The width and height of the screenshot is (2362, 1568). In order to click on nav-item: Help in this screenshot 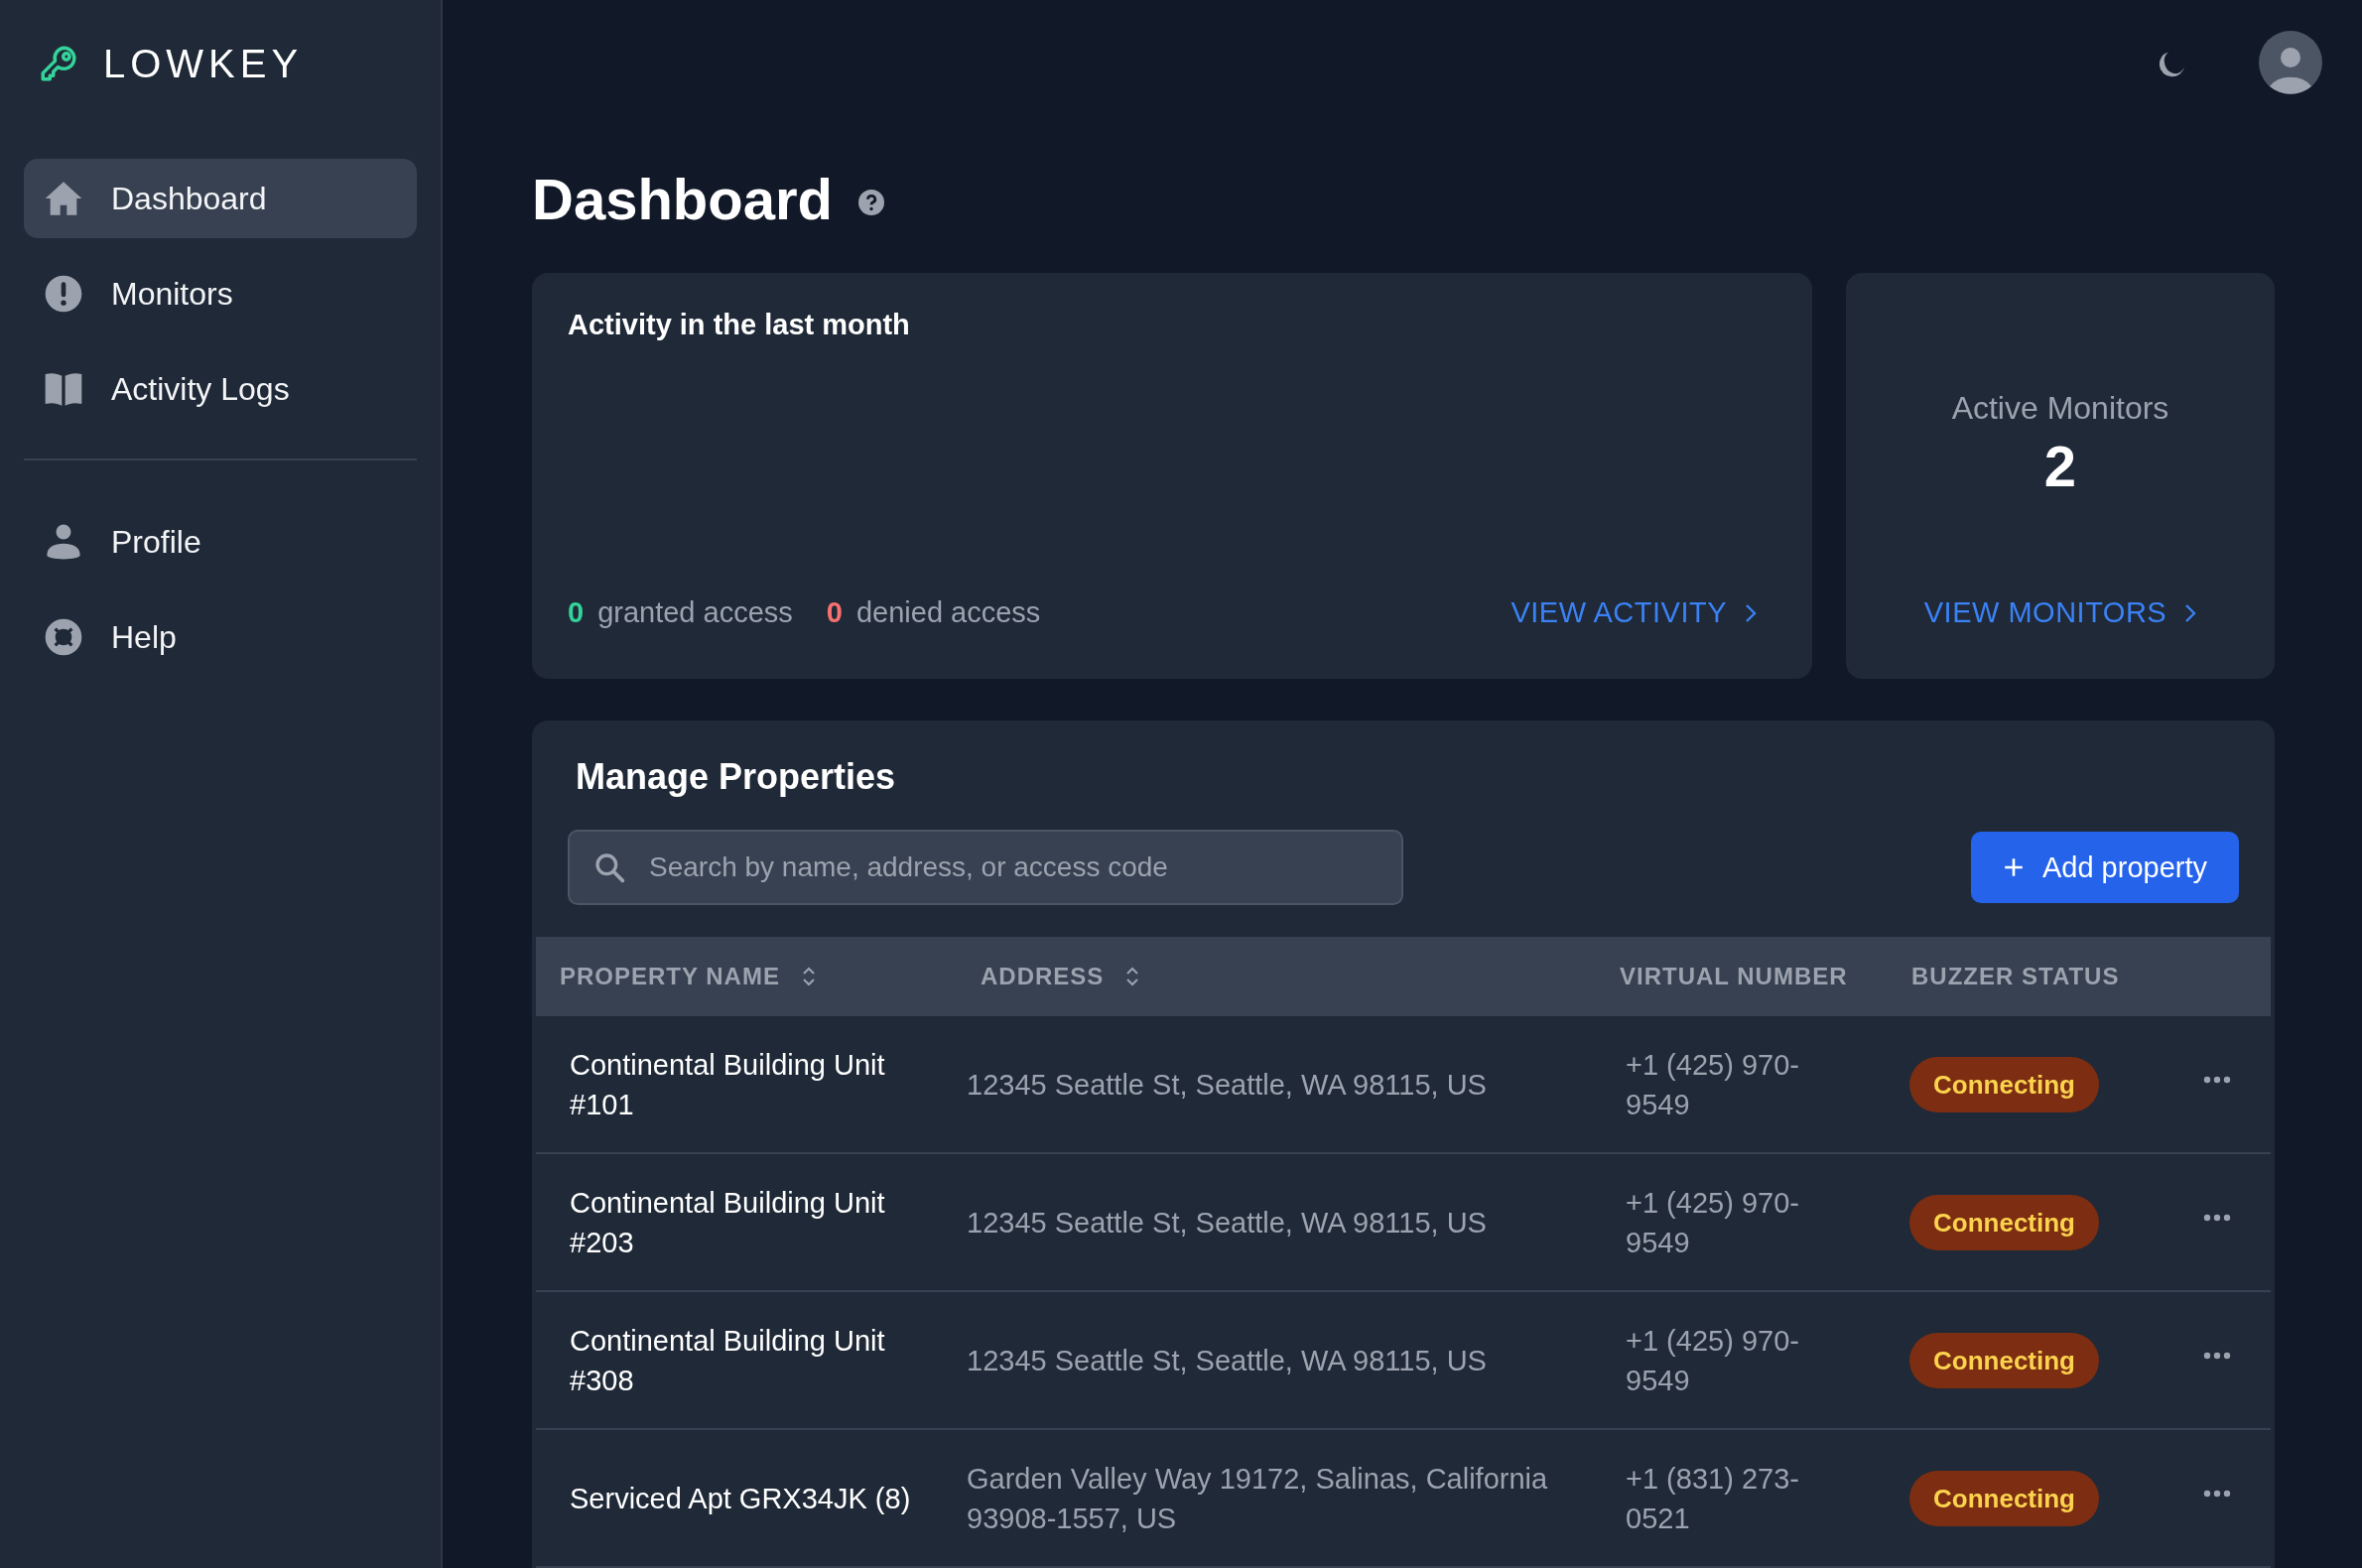, I will do `click(220, 637)`.